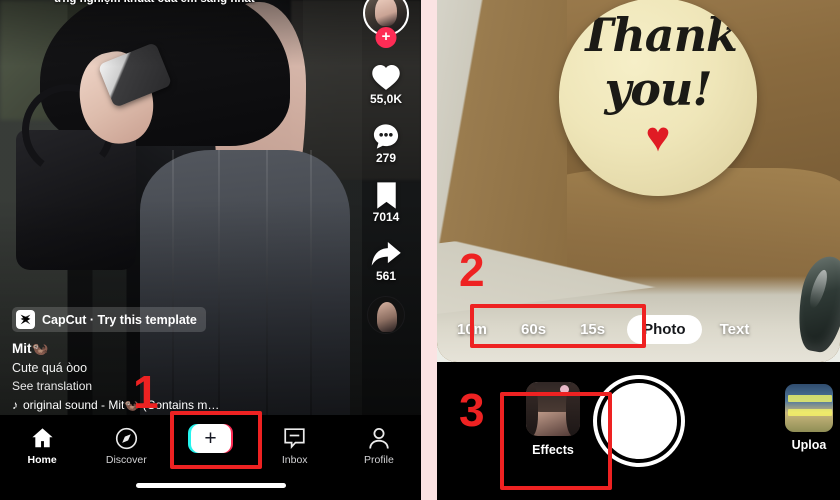 This screenshot has height=500, width=840. I want to click on music-disc-icon, so click(386, 315).